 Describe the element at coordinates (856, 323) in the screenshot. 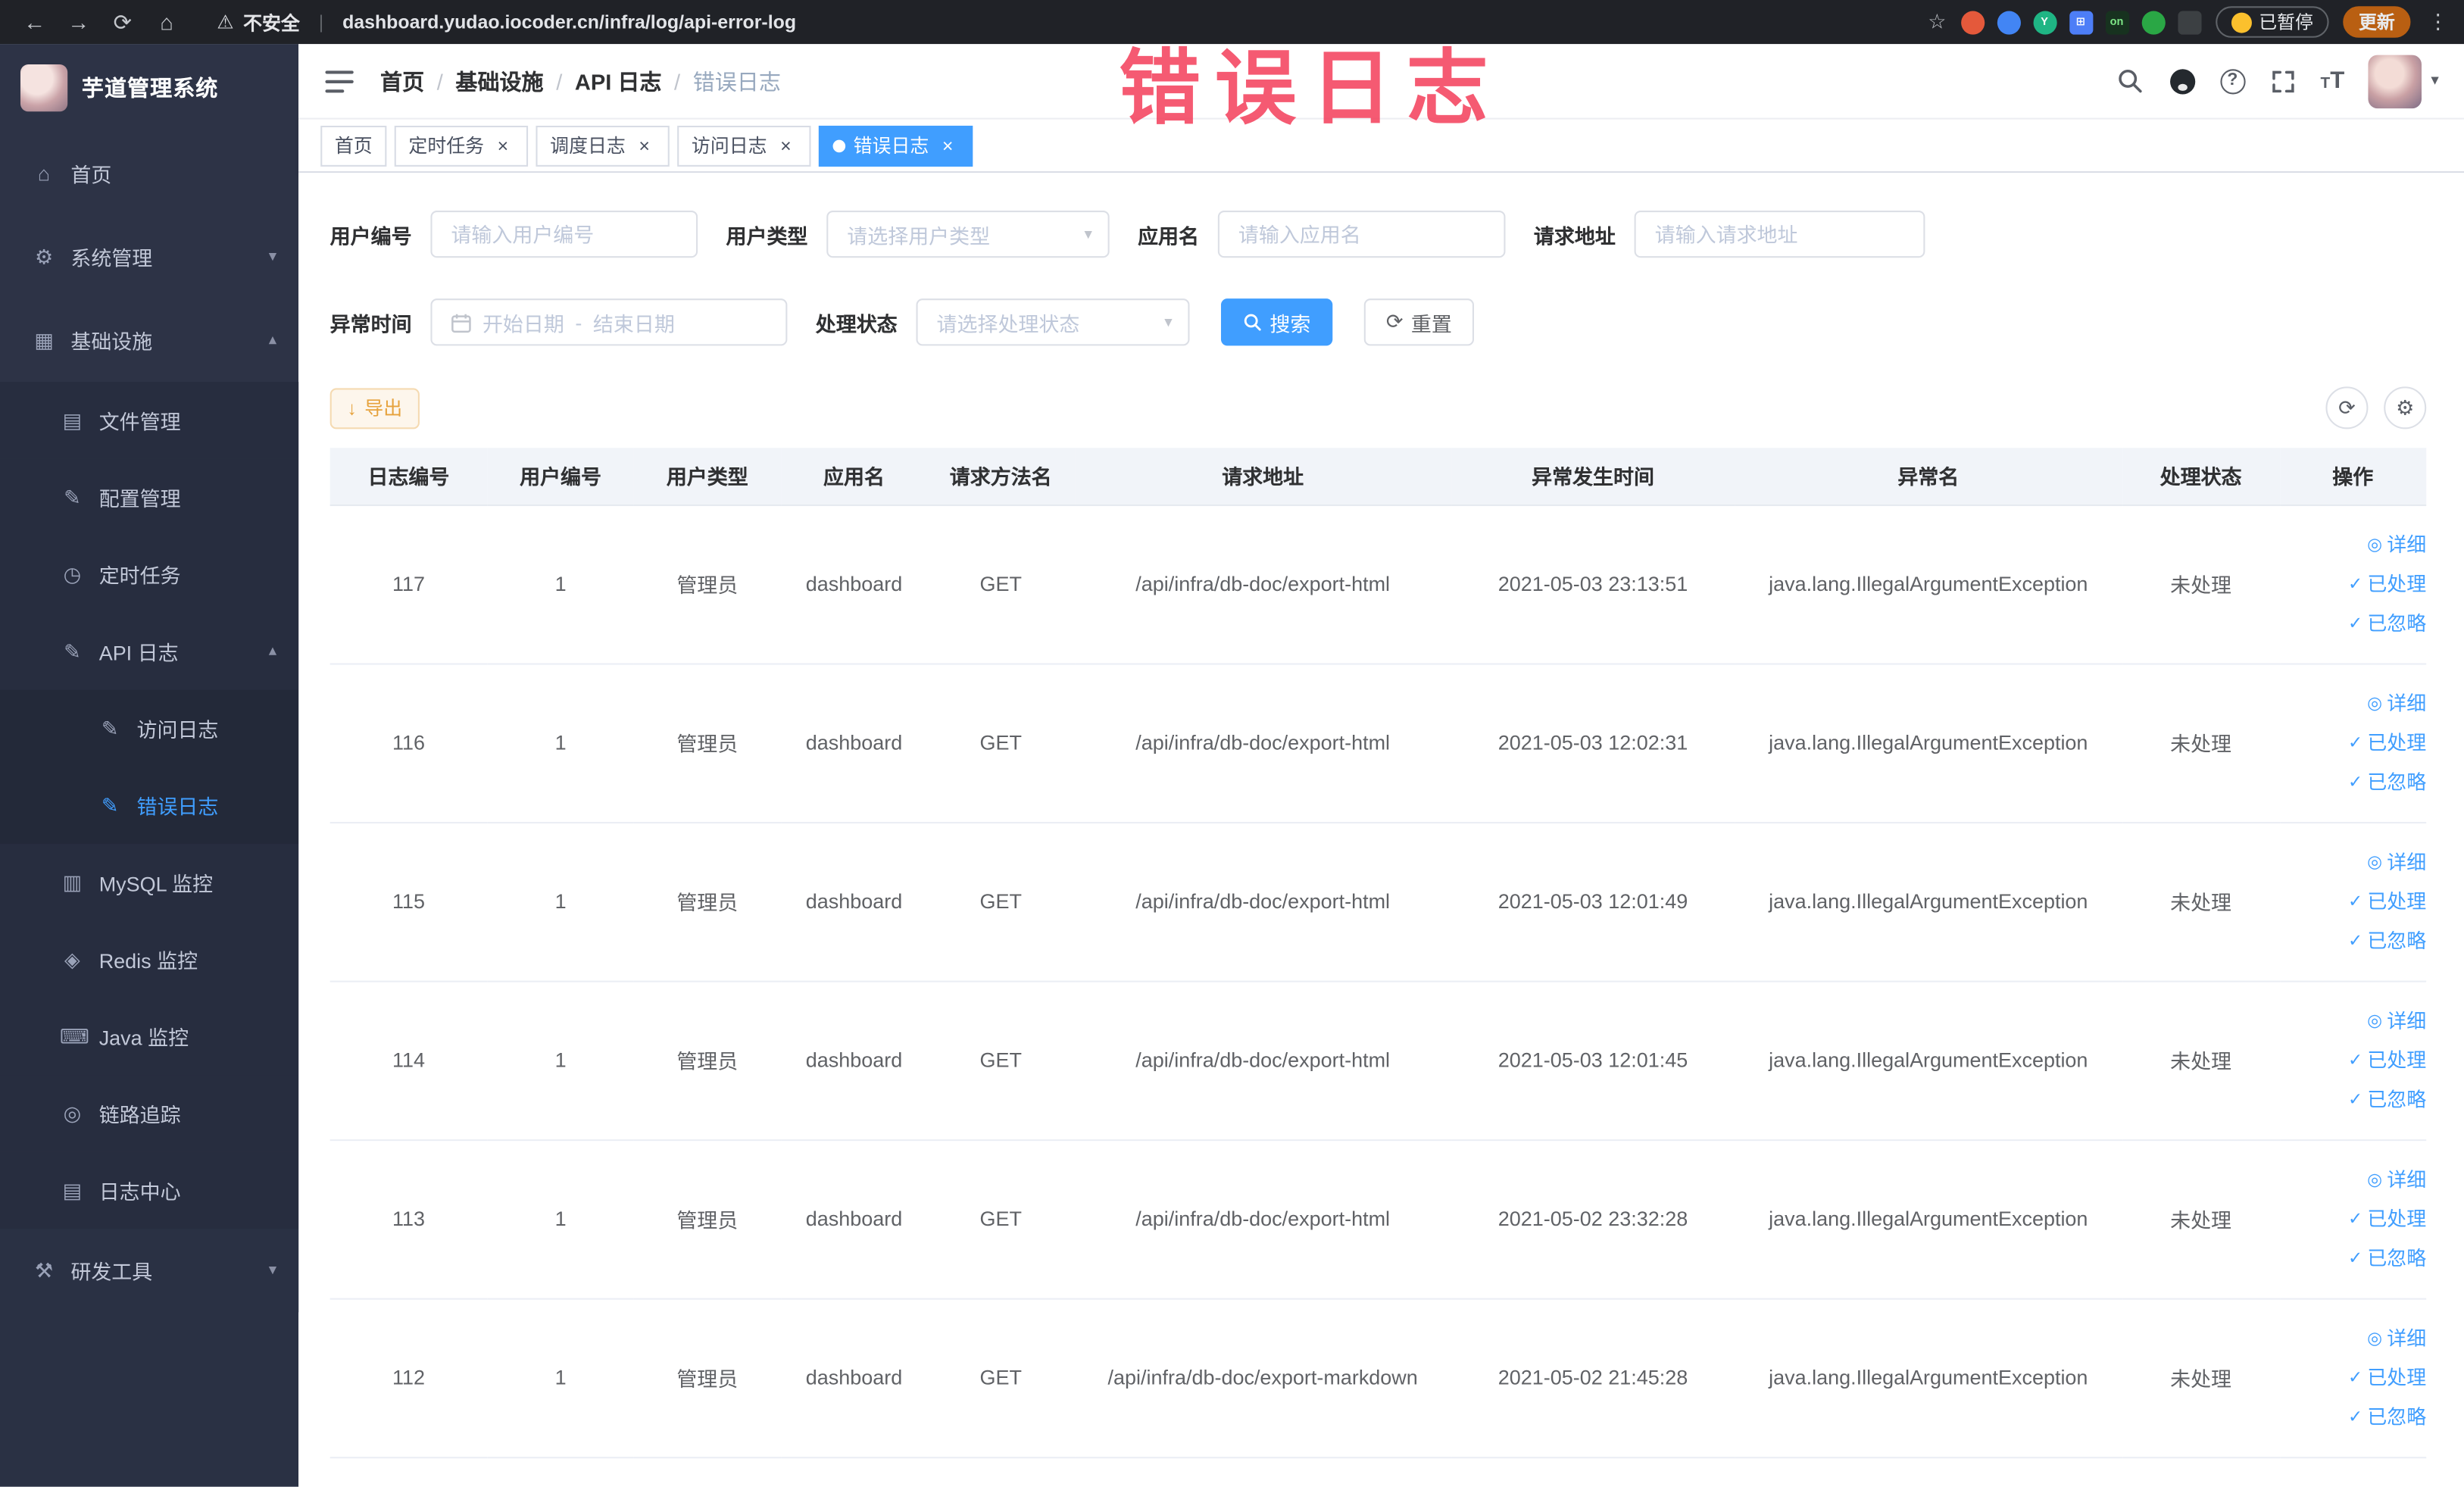

I see `process-status-label: 处理状态` at that location.